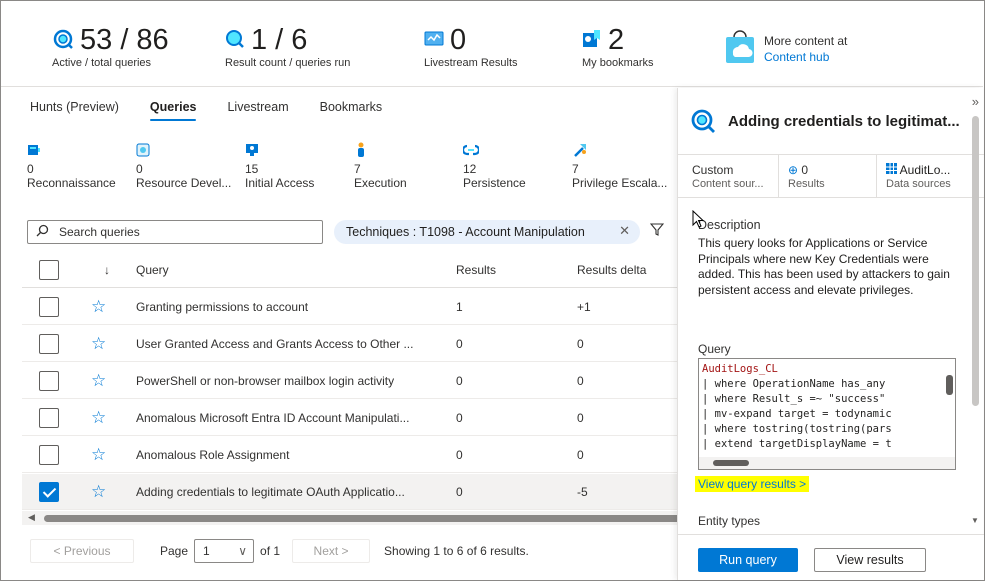  Describe the element at coordinates (476, 270) in the screenshot. I see `column-header-results: Results` at that location.